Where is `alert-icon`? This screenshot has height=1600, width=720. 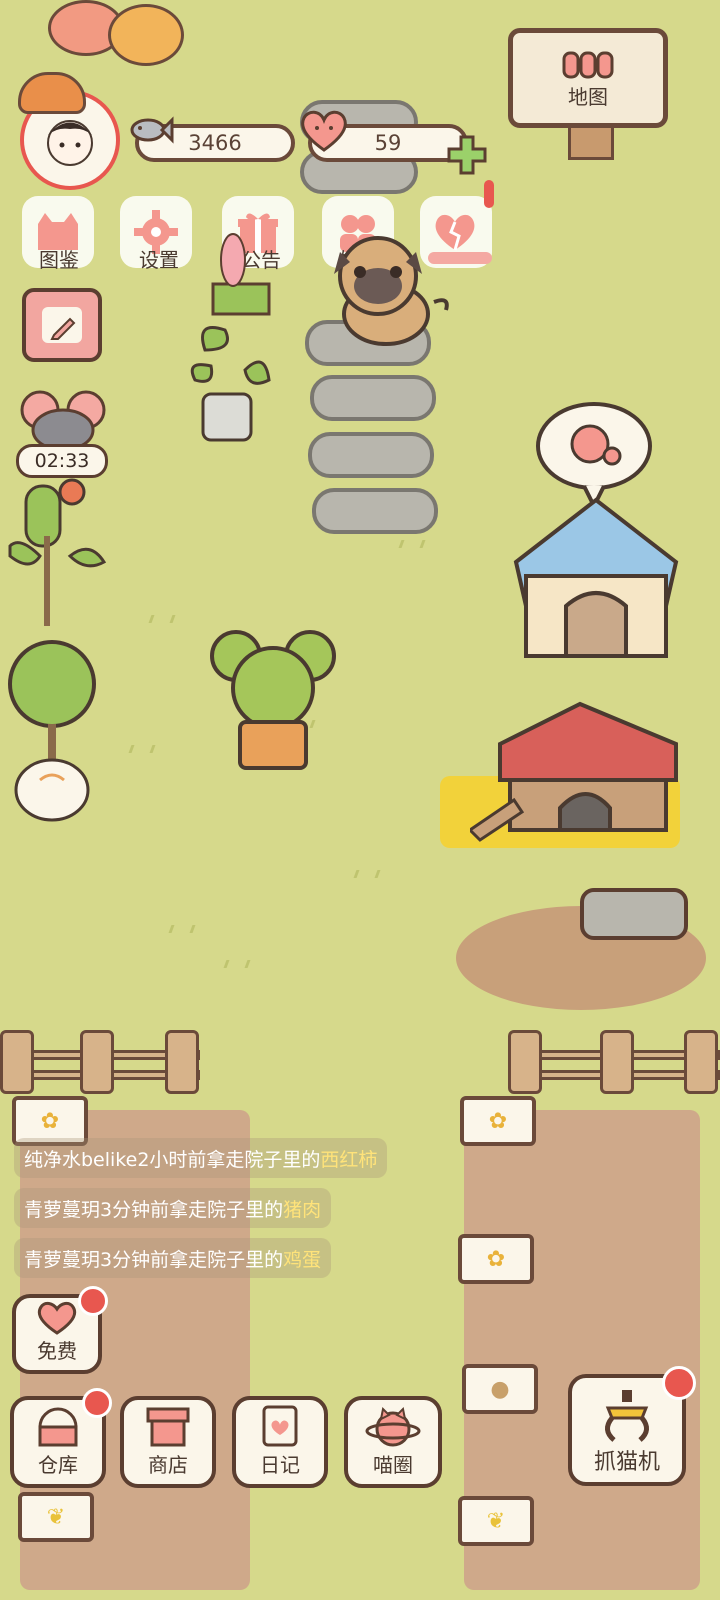
alert-icon is located at coordinates (489, 194).